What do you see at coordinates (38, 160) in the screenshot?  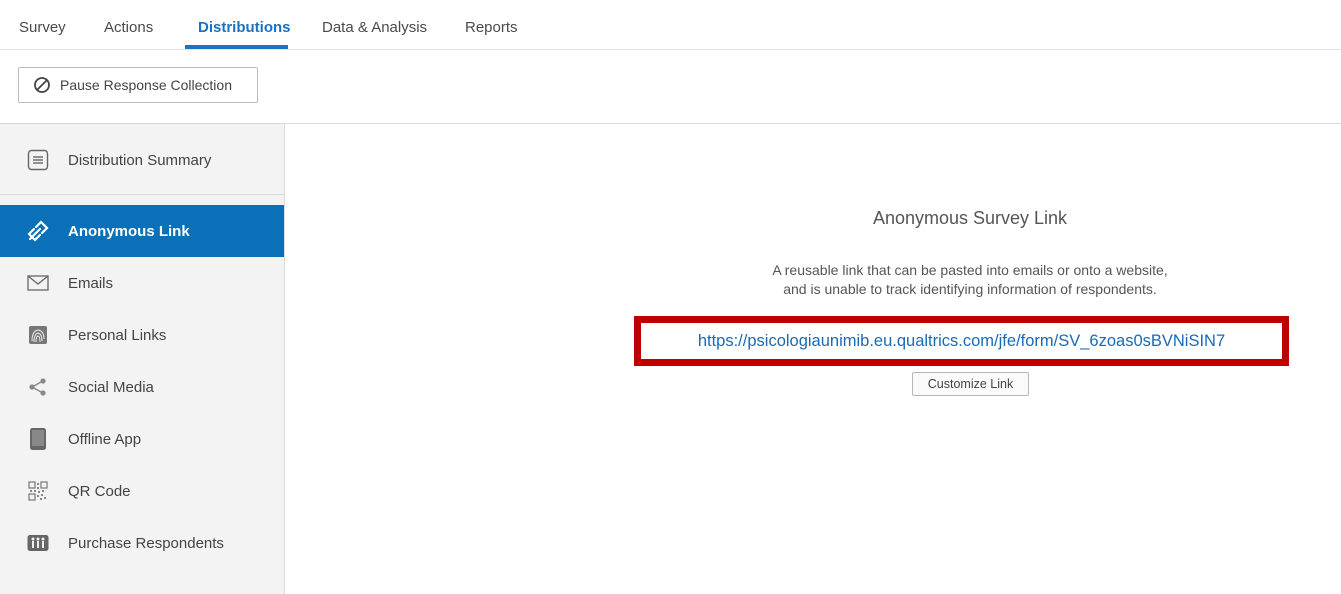 I see `list-icon` at bounding box center [38, 160].